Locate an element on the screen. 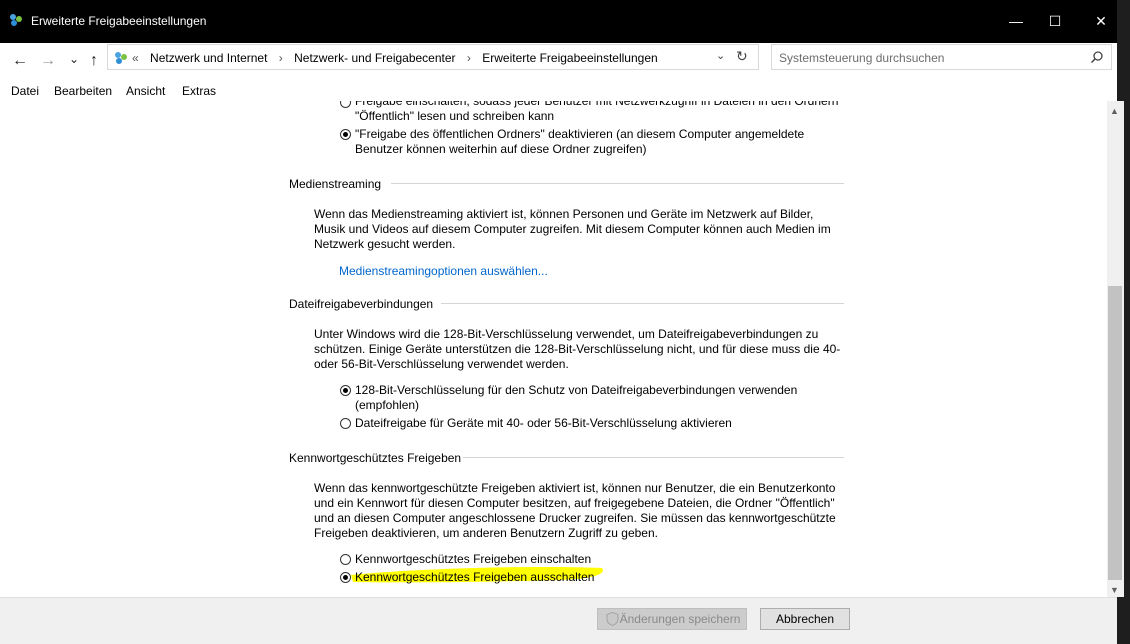 The width and height of the screenshot is (1130, 644). save-changes-button: Änderungen speichern is located at coordinates (672, 619).